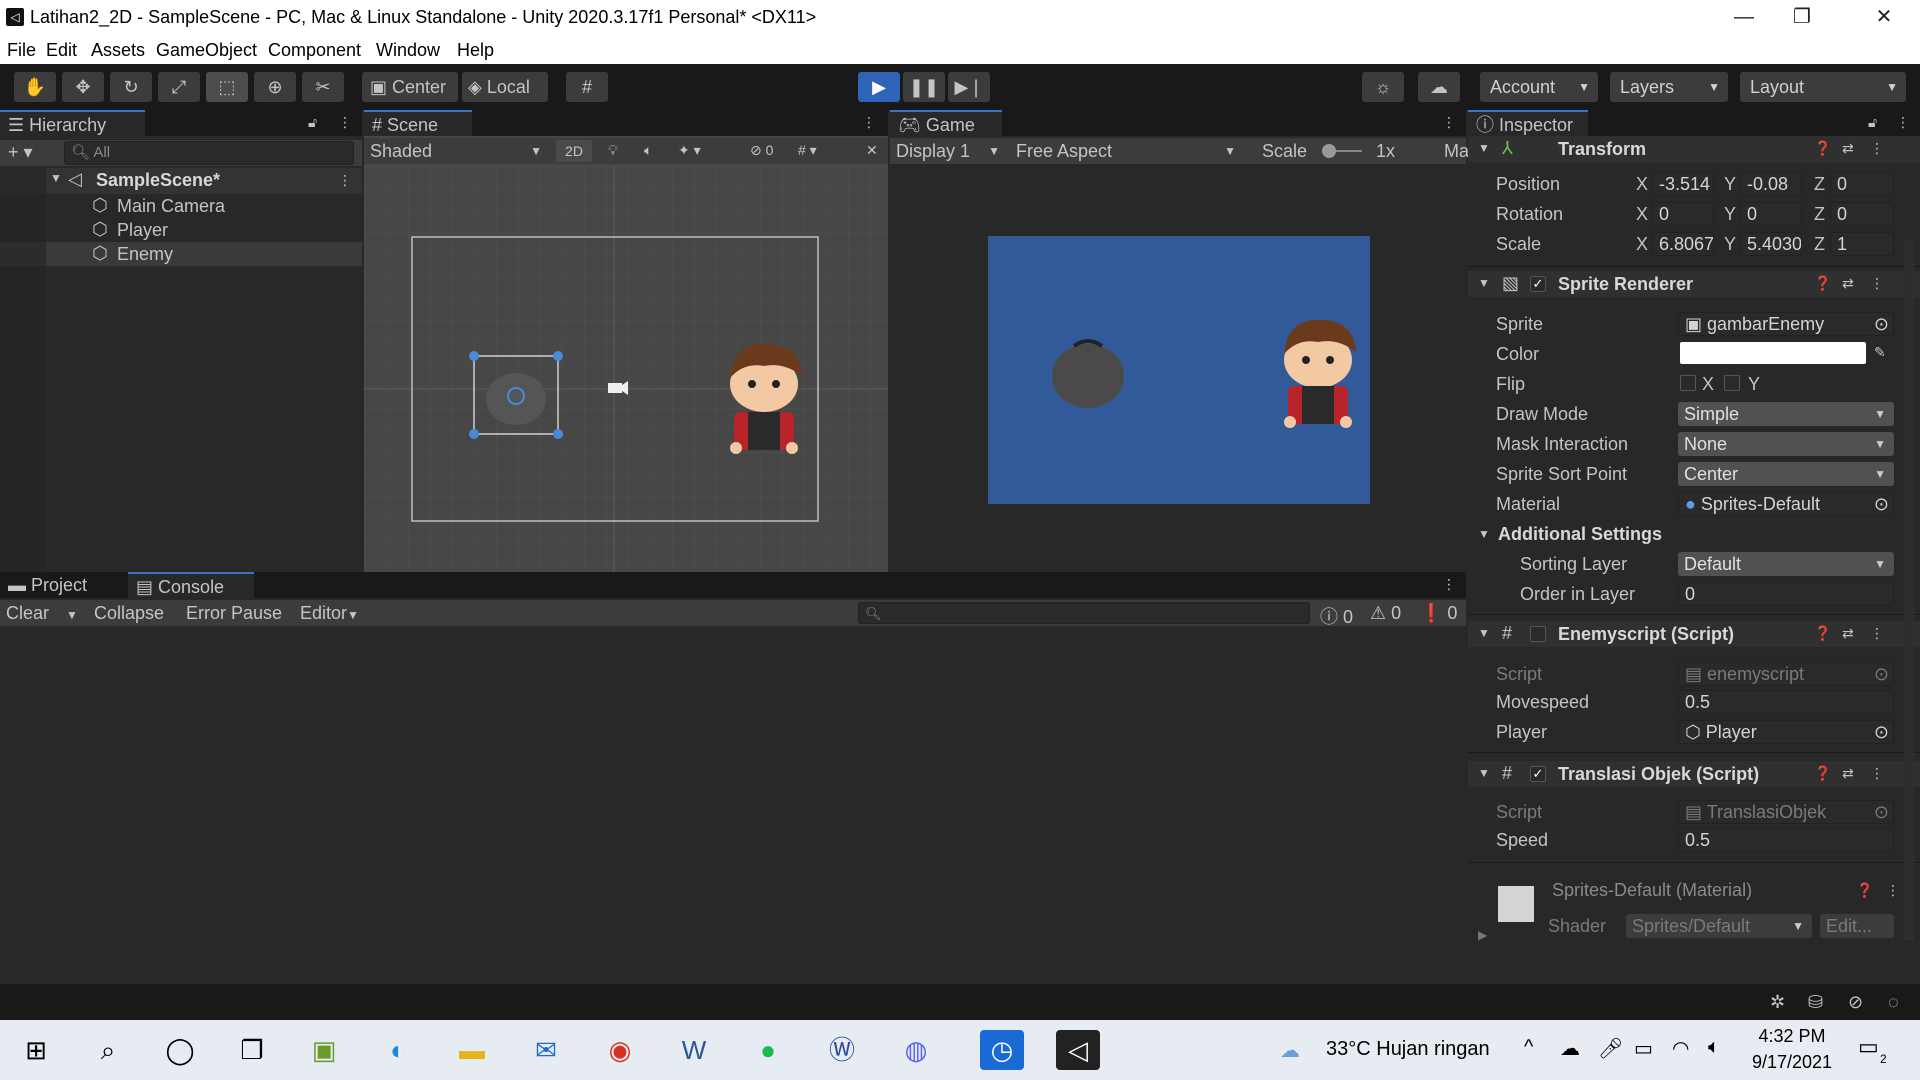 This screenshot has height=1080, width=1920. I want to click on custom-tool-icon: ✂, so click(323, 87).